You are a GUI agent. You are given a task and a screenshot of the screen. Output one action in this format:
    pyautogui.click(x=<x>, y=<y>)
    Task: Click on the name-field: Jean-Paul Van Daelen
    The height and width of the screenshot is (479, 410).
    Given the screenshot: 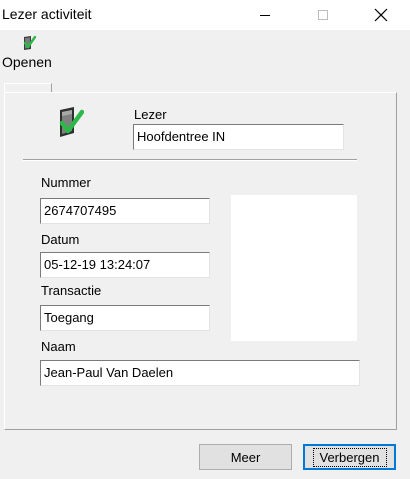 What is the action you would take?
    pyautogui.click(x=200, y=373)
    